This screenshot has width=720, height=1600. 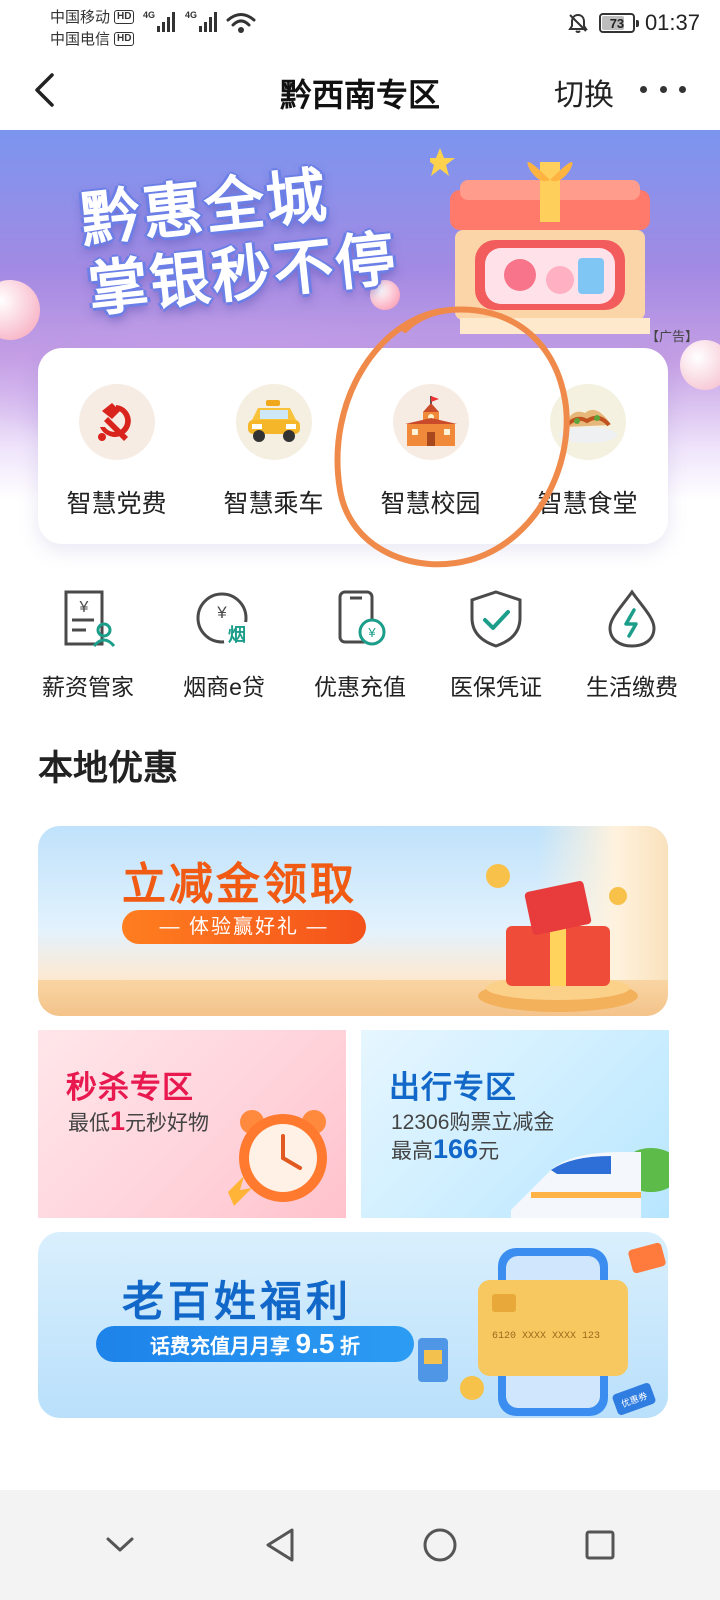 What do you see at coordinates (315, 1343) in the screenshot?
I see `promo-pill-number: 9.5` at bounding box center [315, 1343].